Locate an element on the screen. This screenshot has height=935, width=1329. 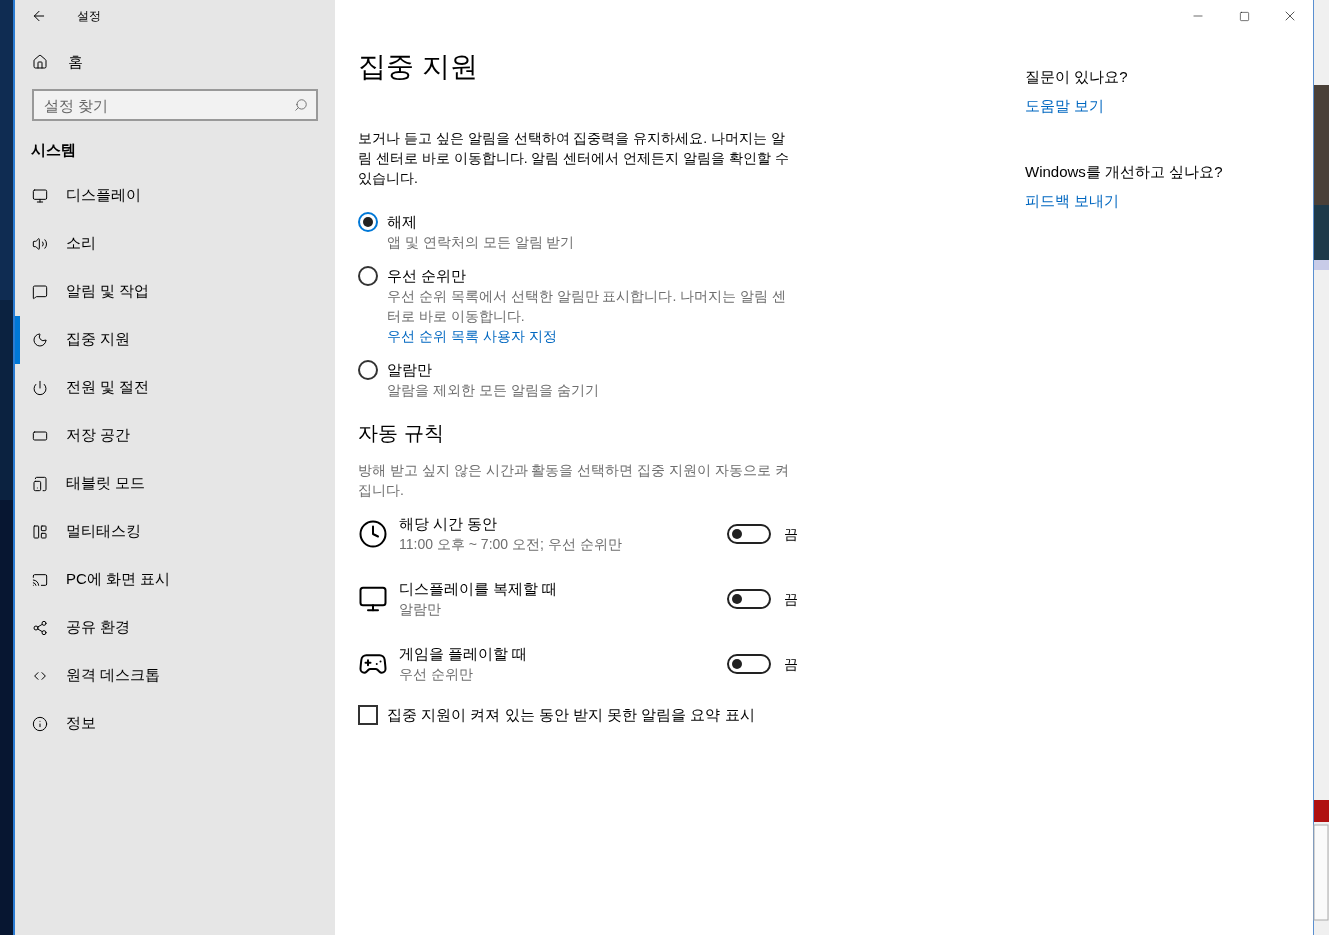
tablet-icon is located at coordinates (40, 483).